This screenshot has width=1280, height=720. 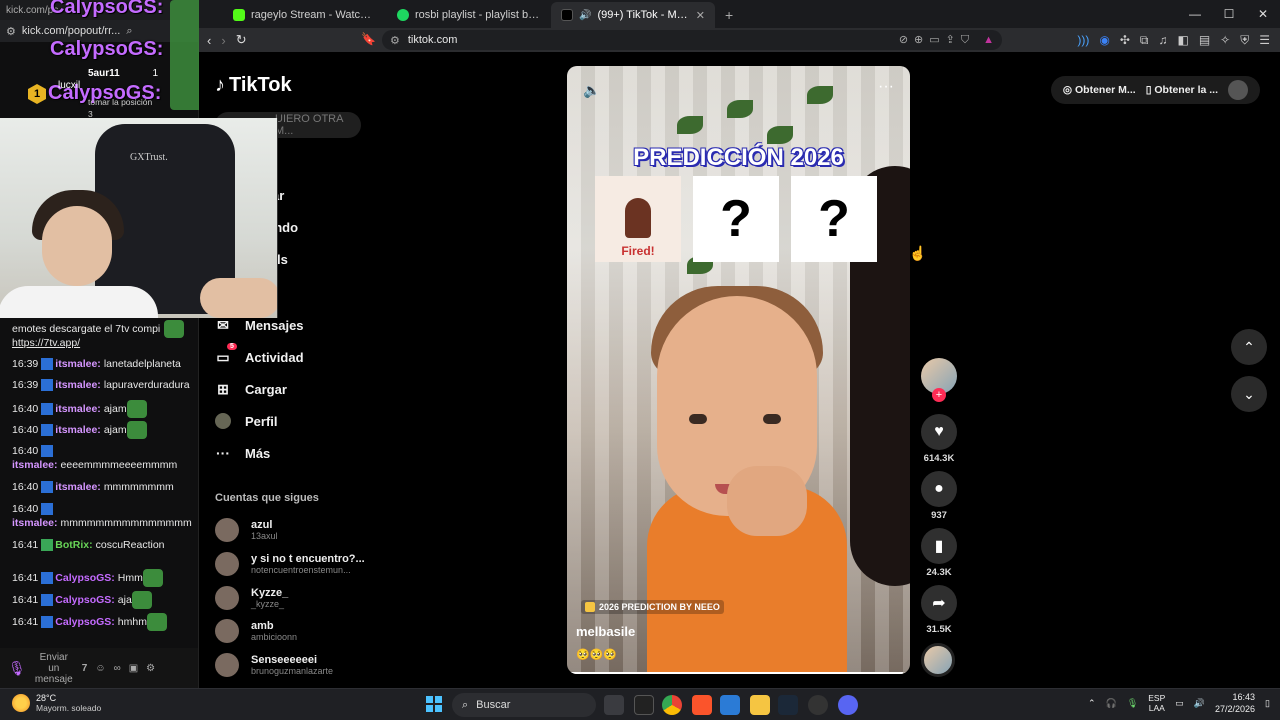 What do you see at coordinates (256, 631) in the screenshot?
I see `following-account: amb ambicioonn` at bounding box center [256, 631].